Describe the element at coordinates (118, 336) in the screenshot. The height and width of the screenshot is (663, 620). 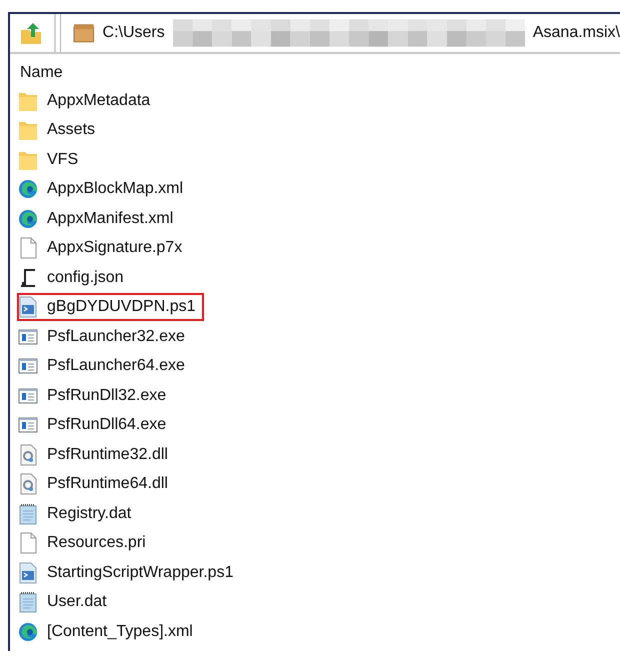
I see `file-name: PsfLauncher32.exe` at that location.